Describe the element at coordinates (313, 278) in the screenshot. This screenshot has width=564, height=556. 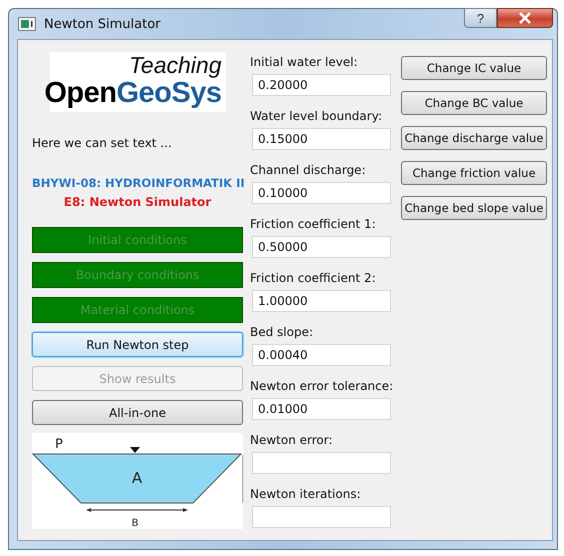
I see `field-label: Friction coefficient 2:` at that location.